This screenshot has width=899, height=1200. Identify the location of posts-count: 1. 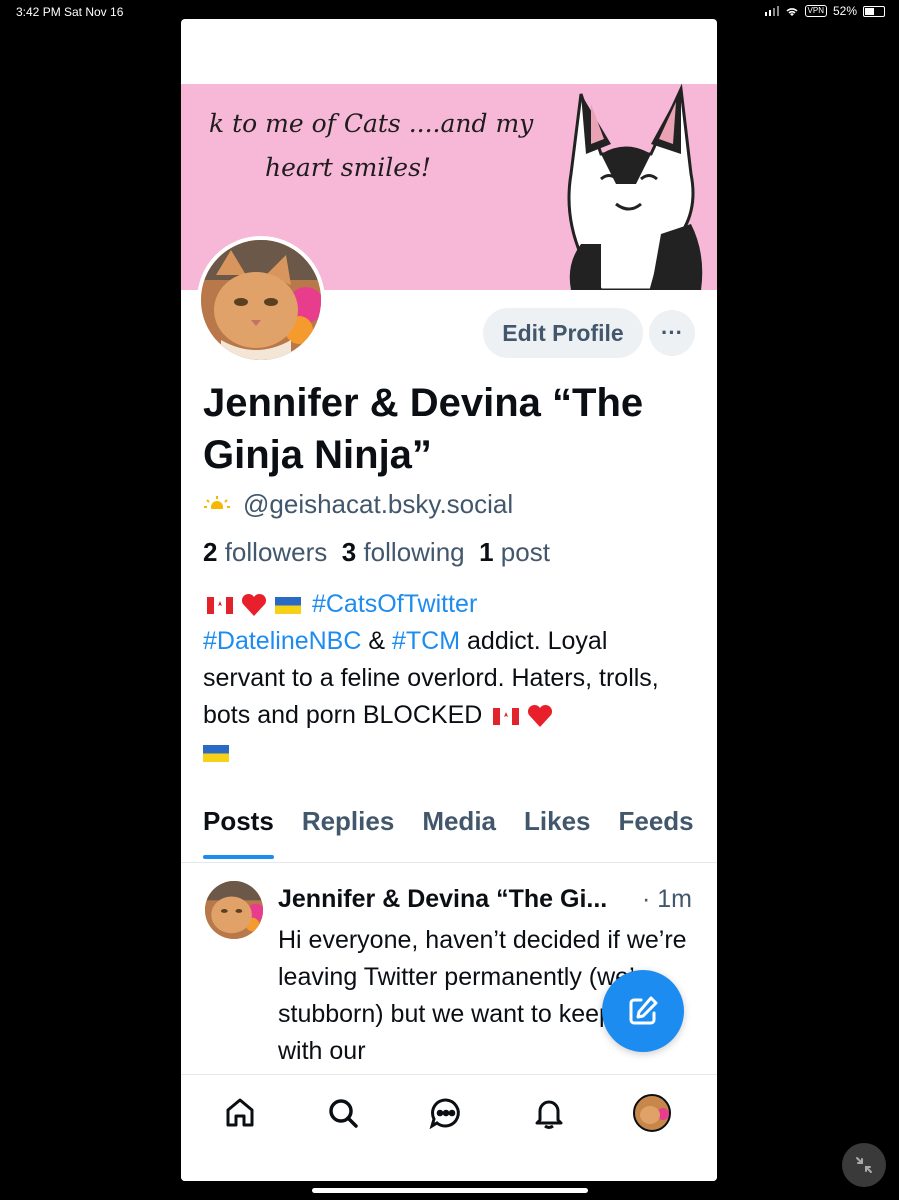
(486, 552).